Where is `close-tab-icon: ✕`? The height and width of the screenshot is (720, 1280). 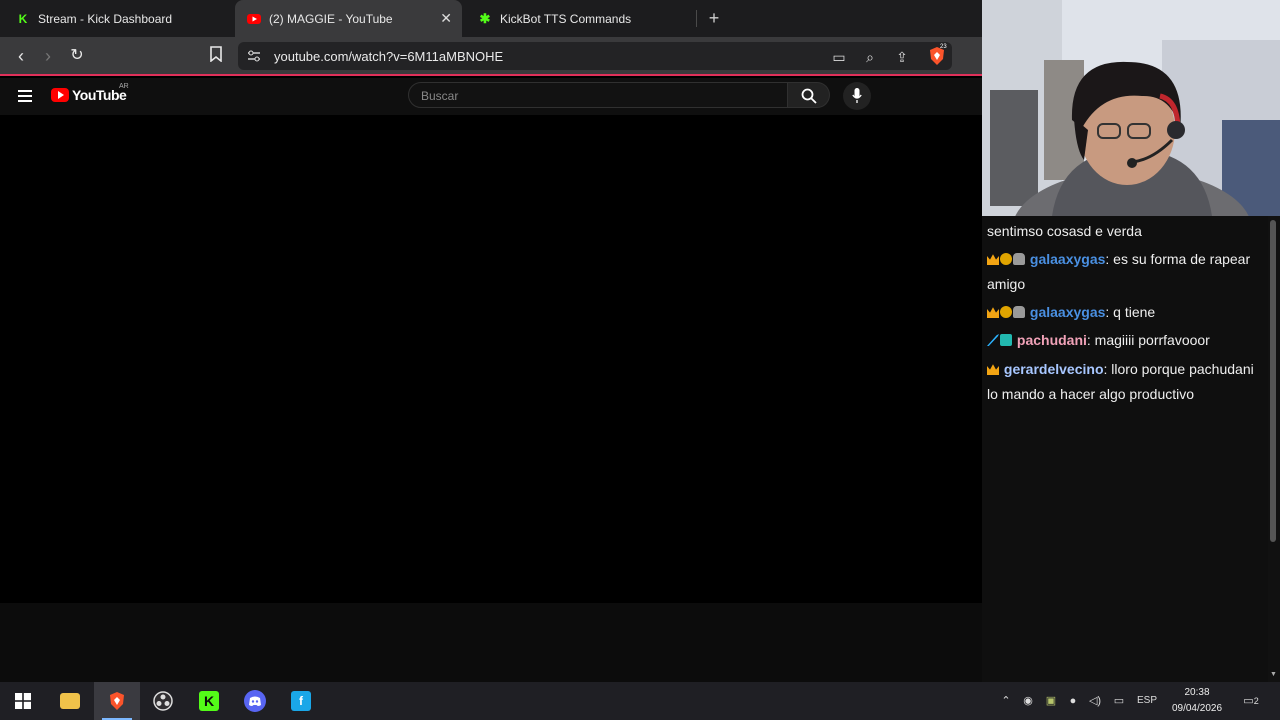
close-tab-icon: ✕ is located at coordinates (446, 18).